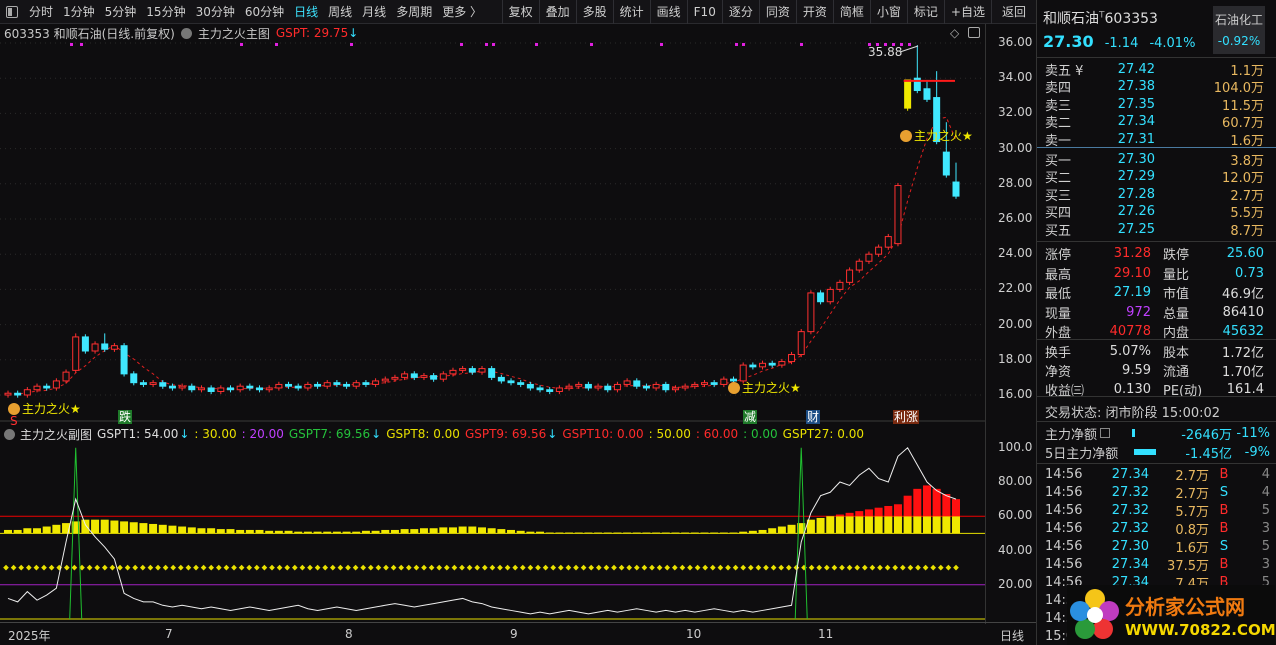  Describe the element at coordinates (1136, 122) in the screenshot. I see `level-price: 27.34` at that location.